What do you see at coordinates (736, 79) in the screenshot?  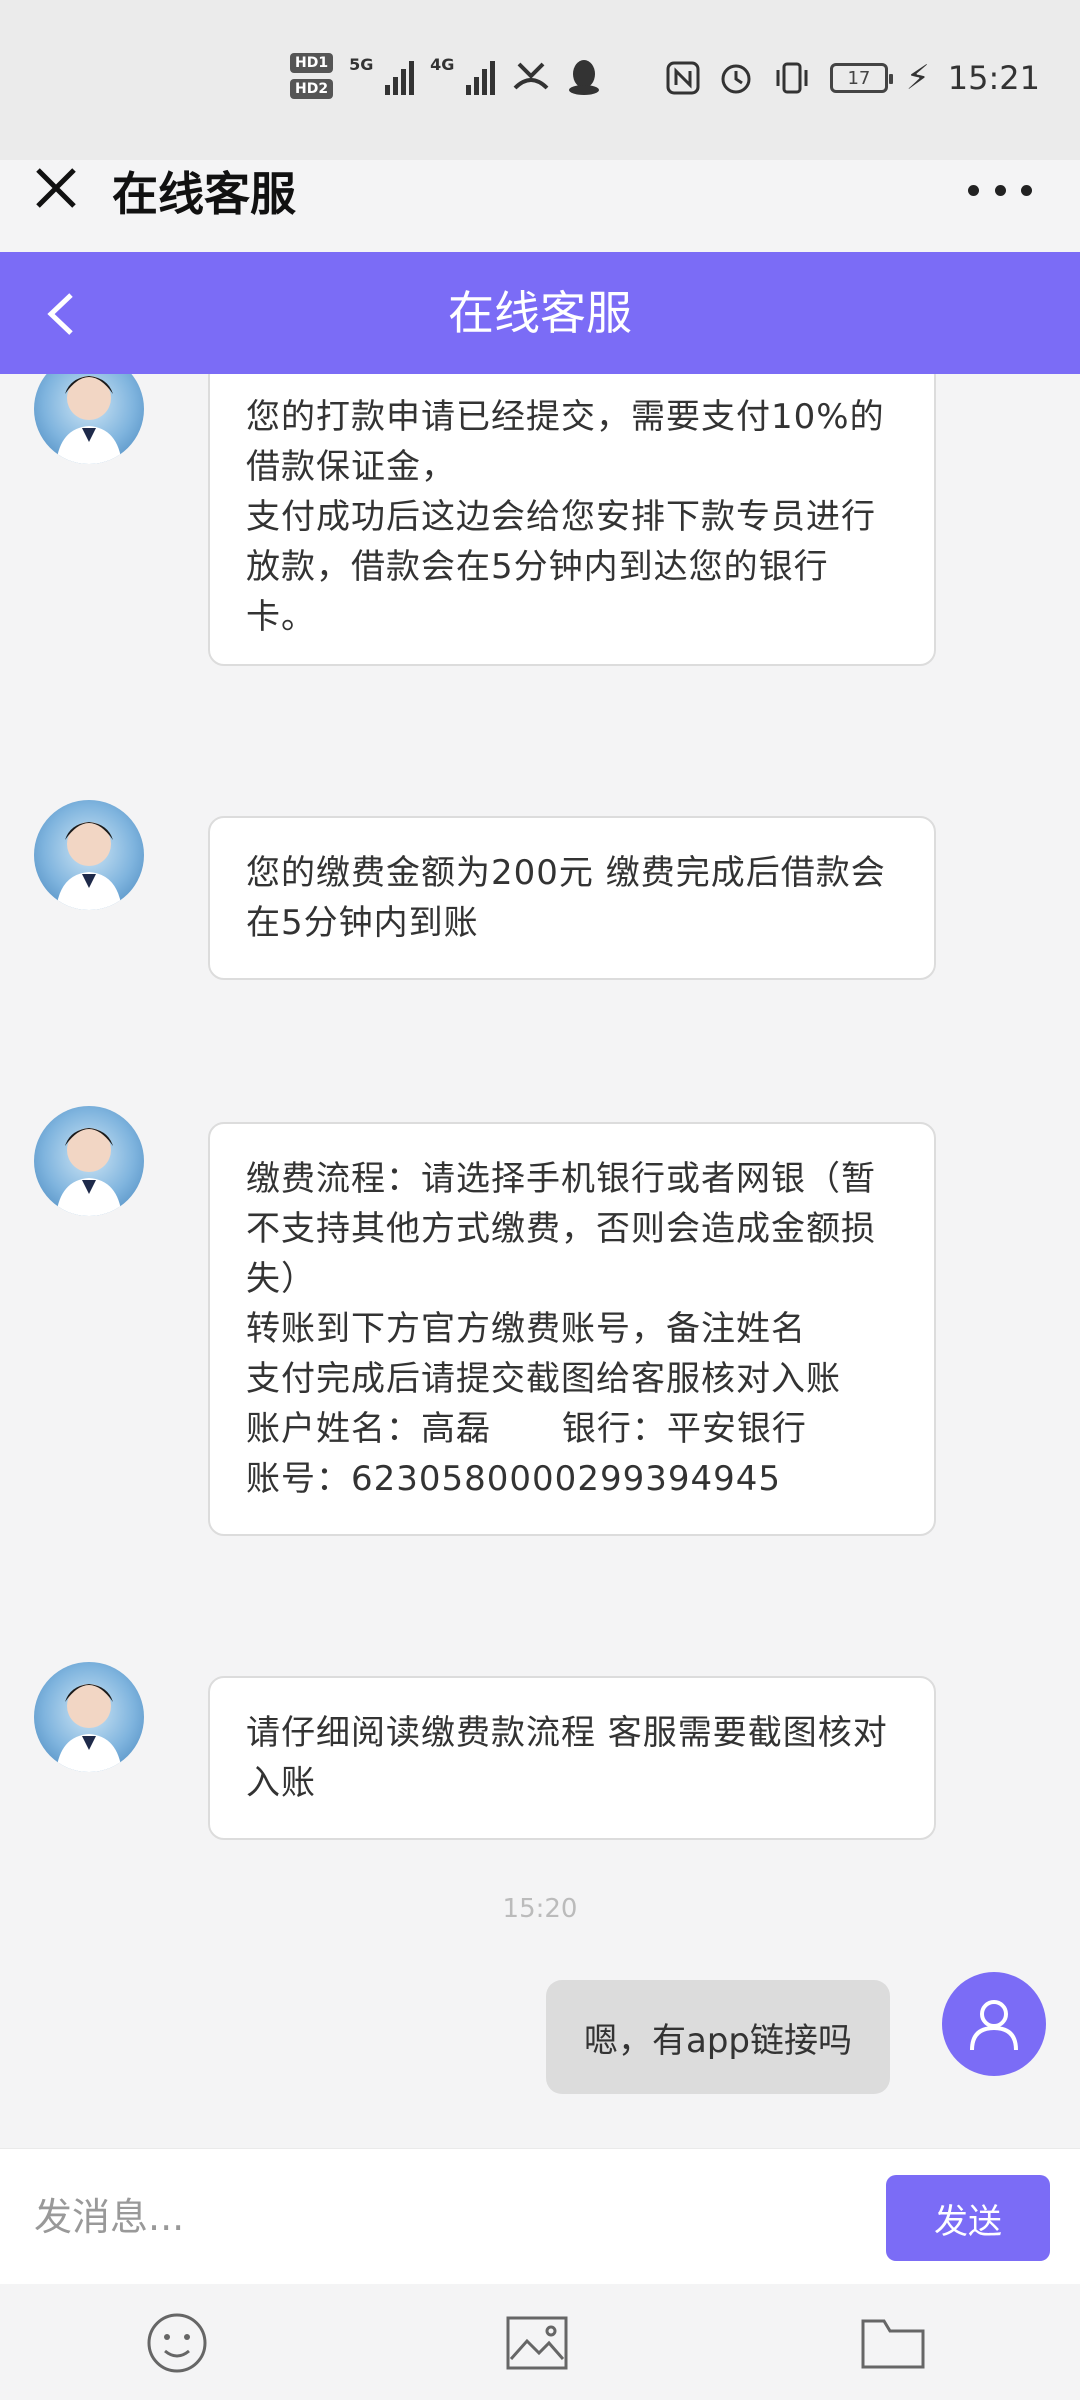 I see `alarm-icon` at bounding box center [736, 79].